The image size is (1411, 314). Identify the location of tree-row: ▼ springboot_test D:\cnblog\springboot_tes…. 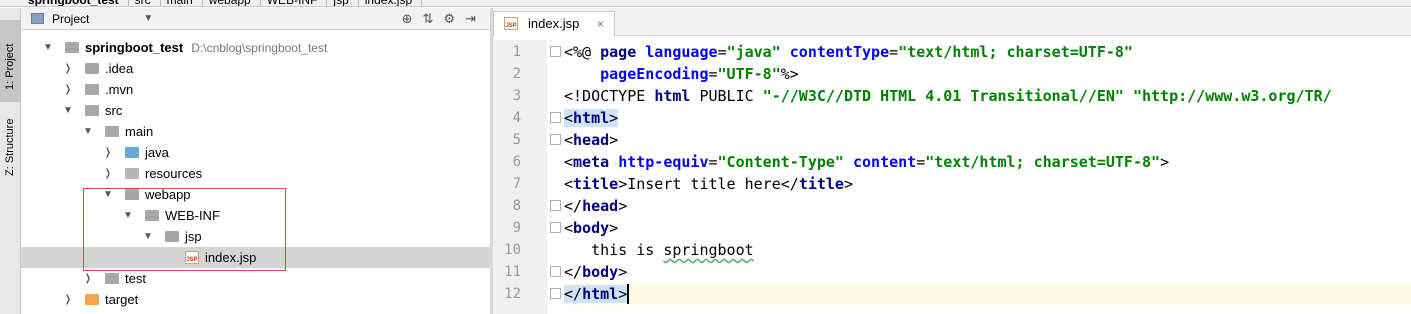
(255, 47).